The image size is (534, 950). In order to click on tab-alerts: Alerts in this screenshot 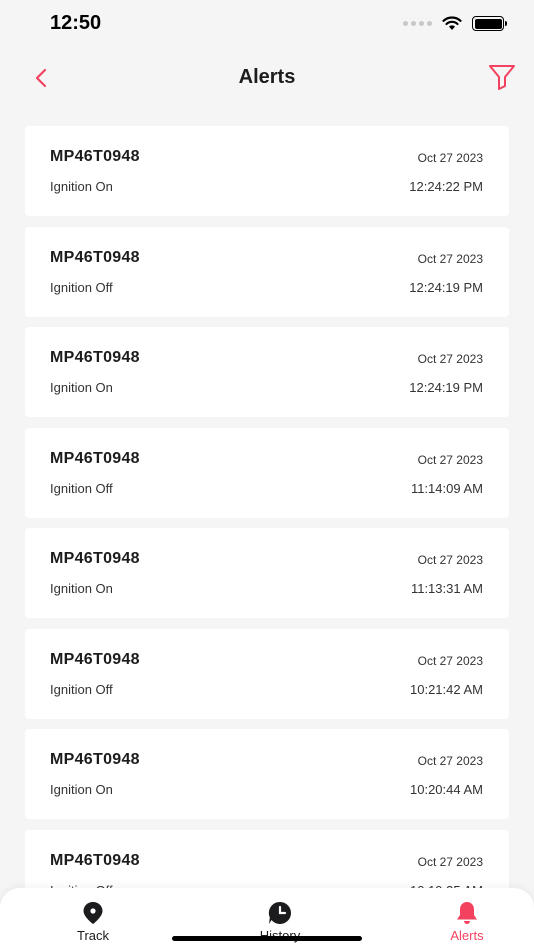, I will do `click(467, 921)`.